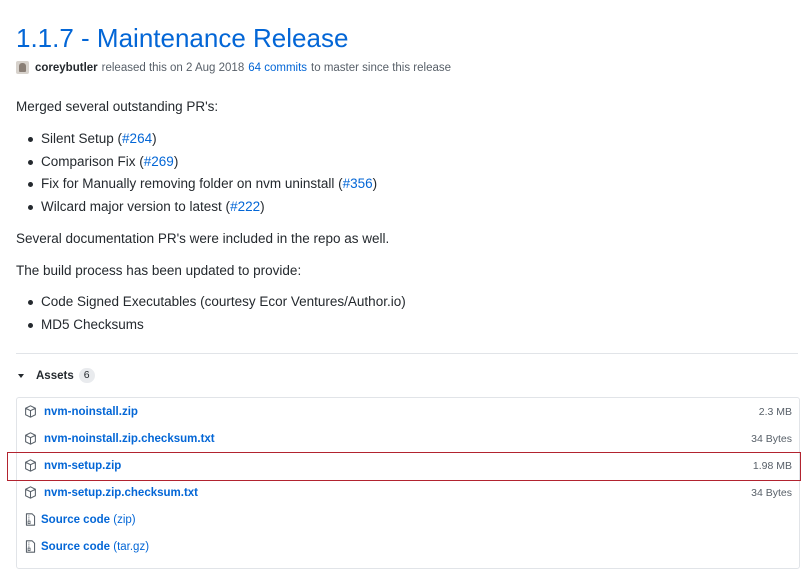  I want to click on source-row: Source code (tar.gz), so click(408, 546).